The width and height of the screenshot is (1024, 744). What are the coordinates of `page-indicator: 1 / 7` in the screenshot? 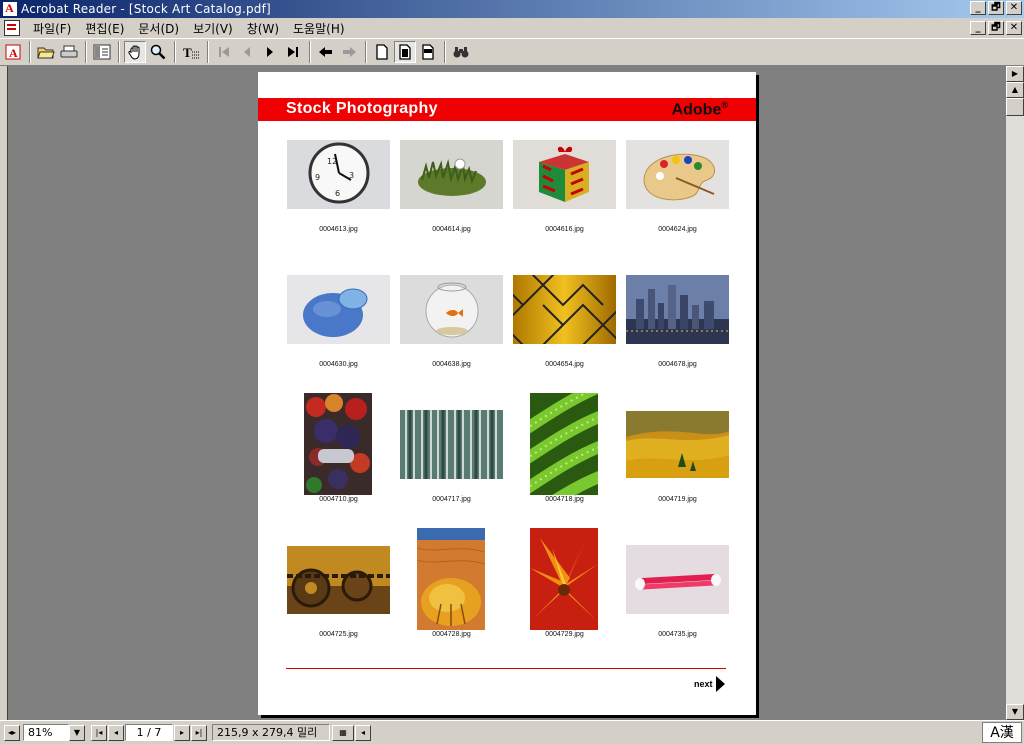 It's located at (149, 732).